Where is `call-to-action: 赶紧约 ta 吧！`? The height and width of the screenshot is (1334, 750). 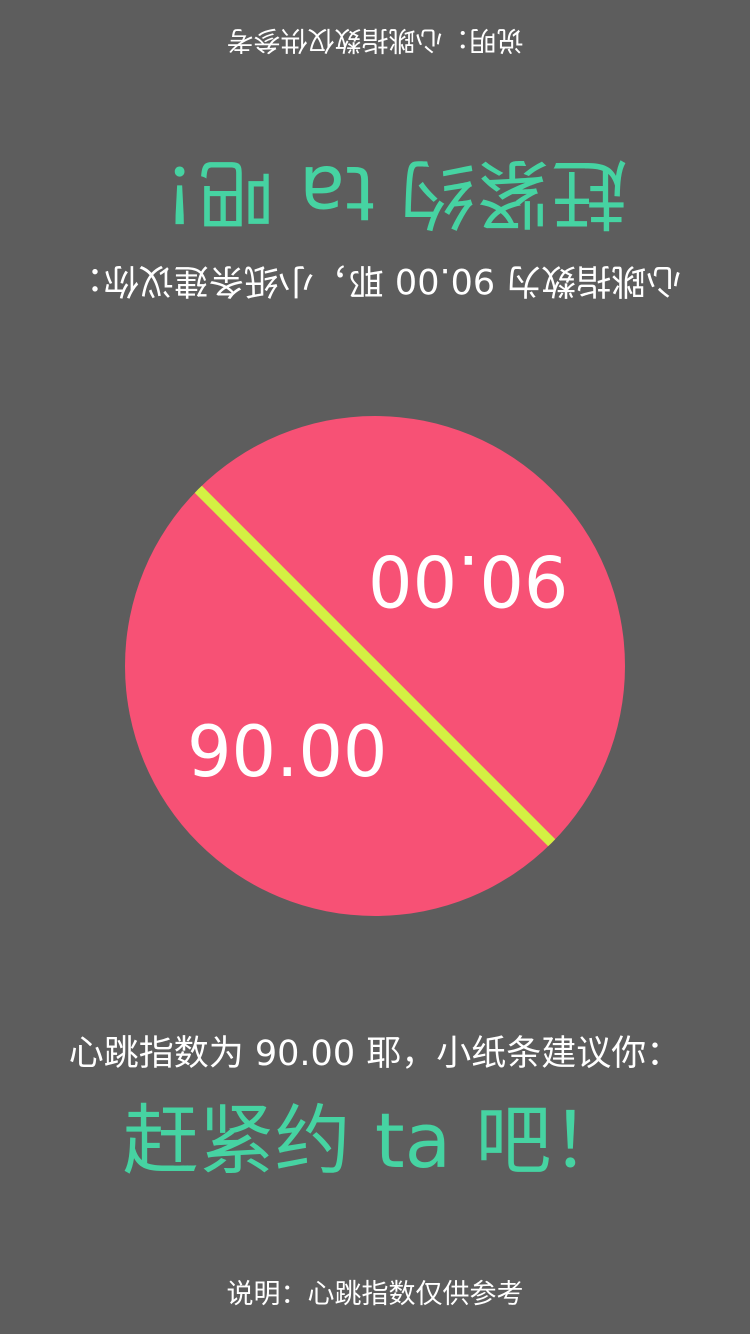
call-to-action: 赶紧约 ta 吧！ is located at coordinates (375, 1140).